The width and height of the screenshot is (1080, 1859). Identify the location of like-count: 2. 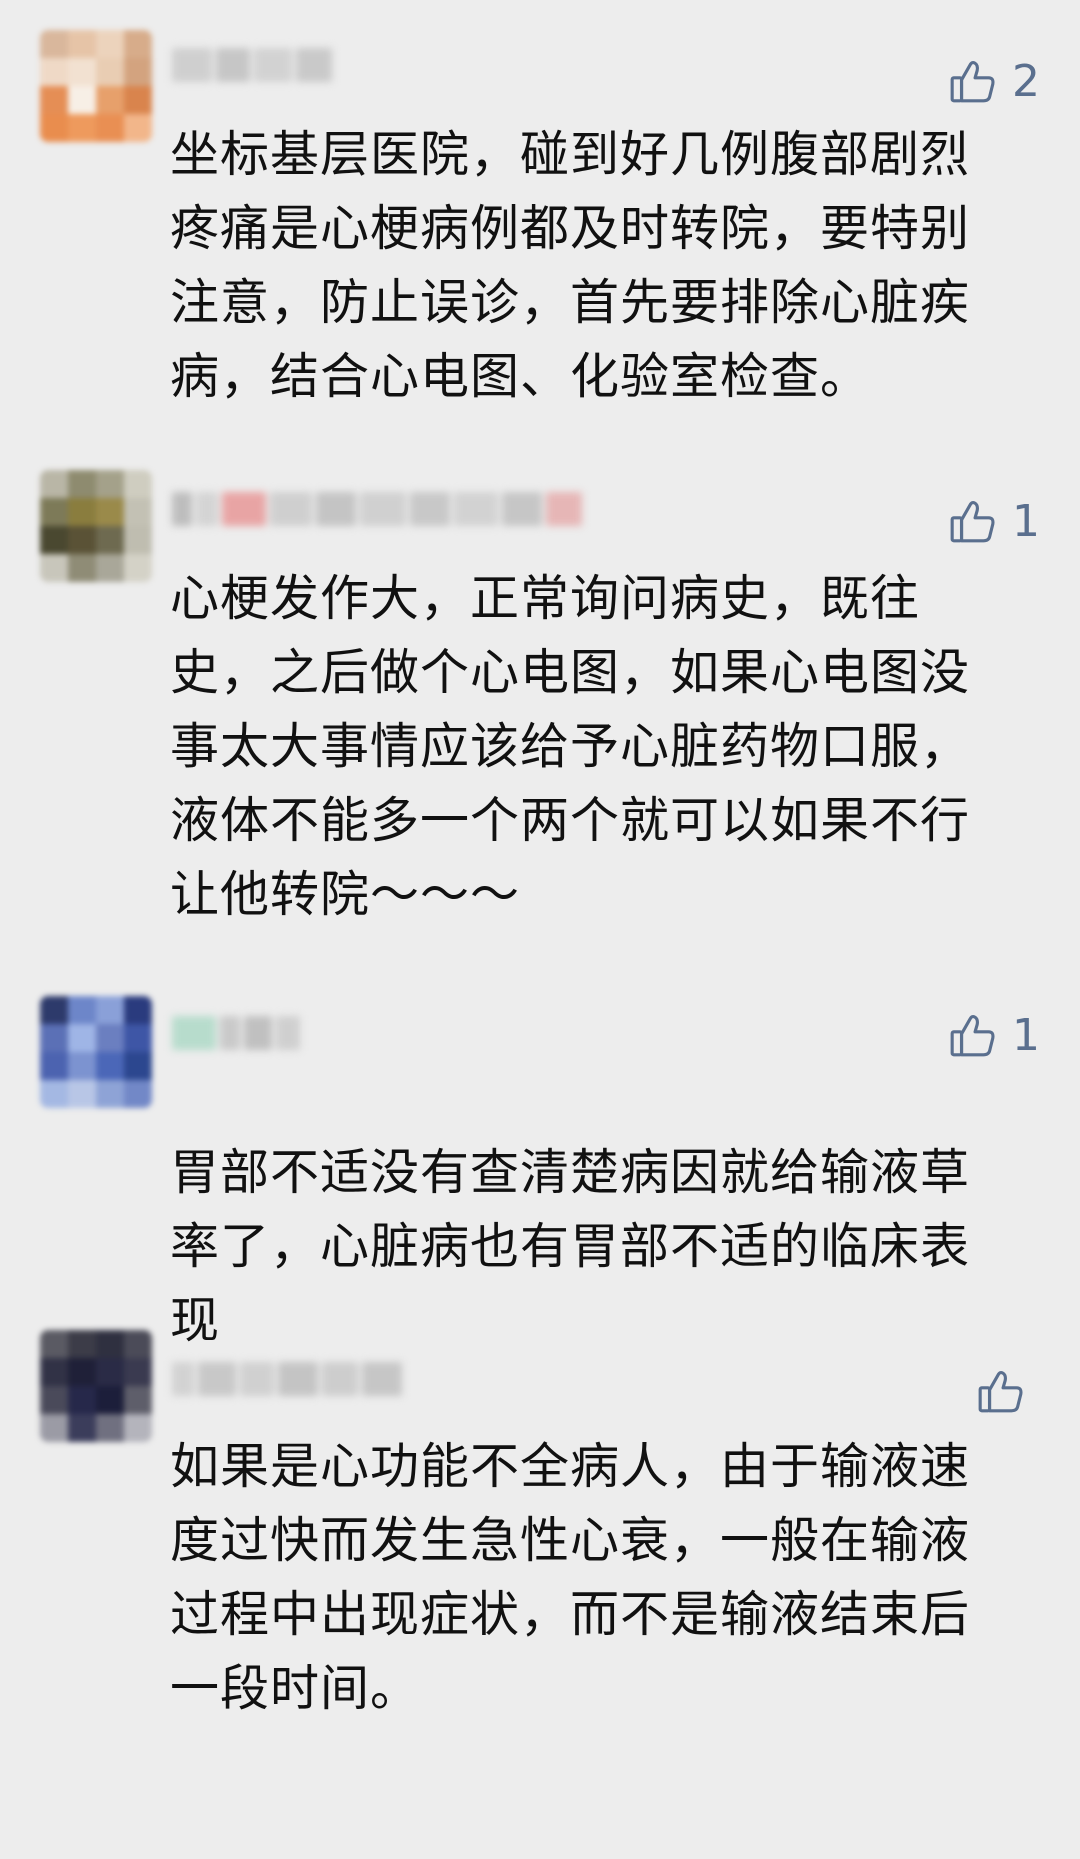
(1026, 81).